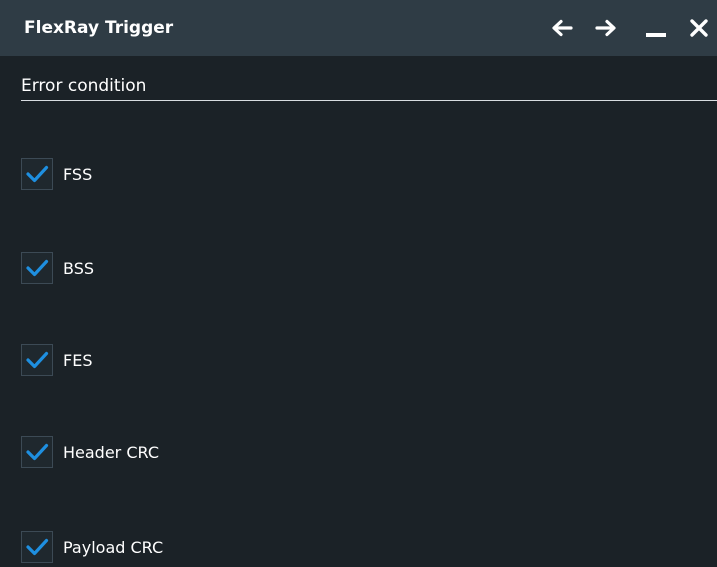  I want to click on arrow-left-icon, so click(562, 28).